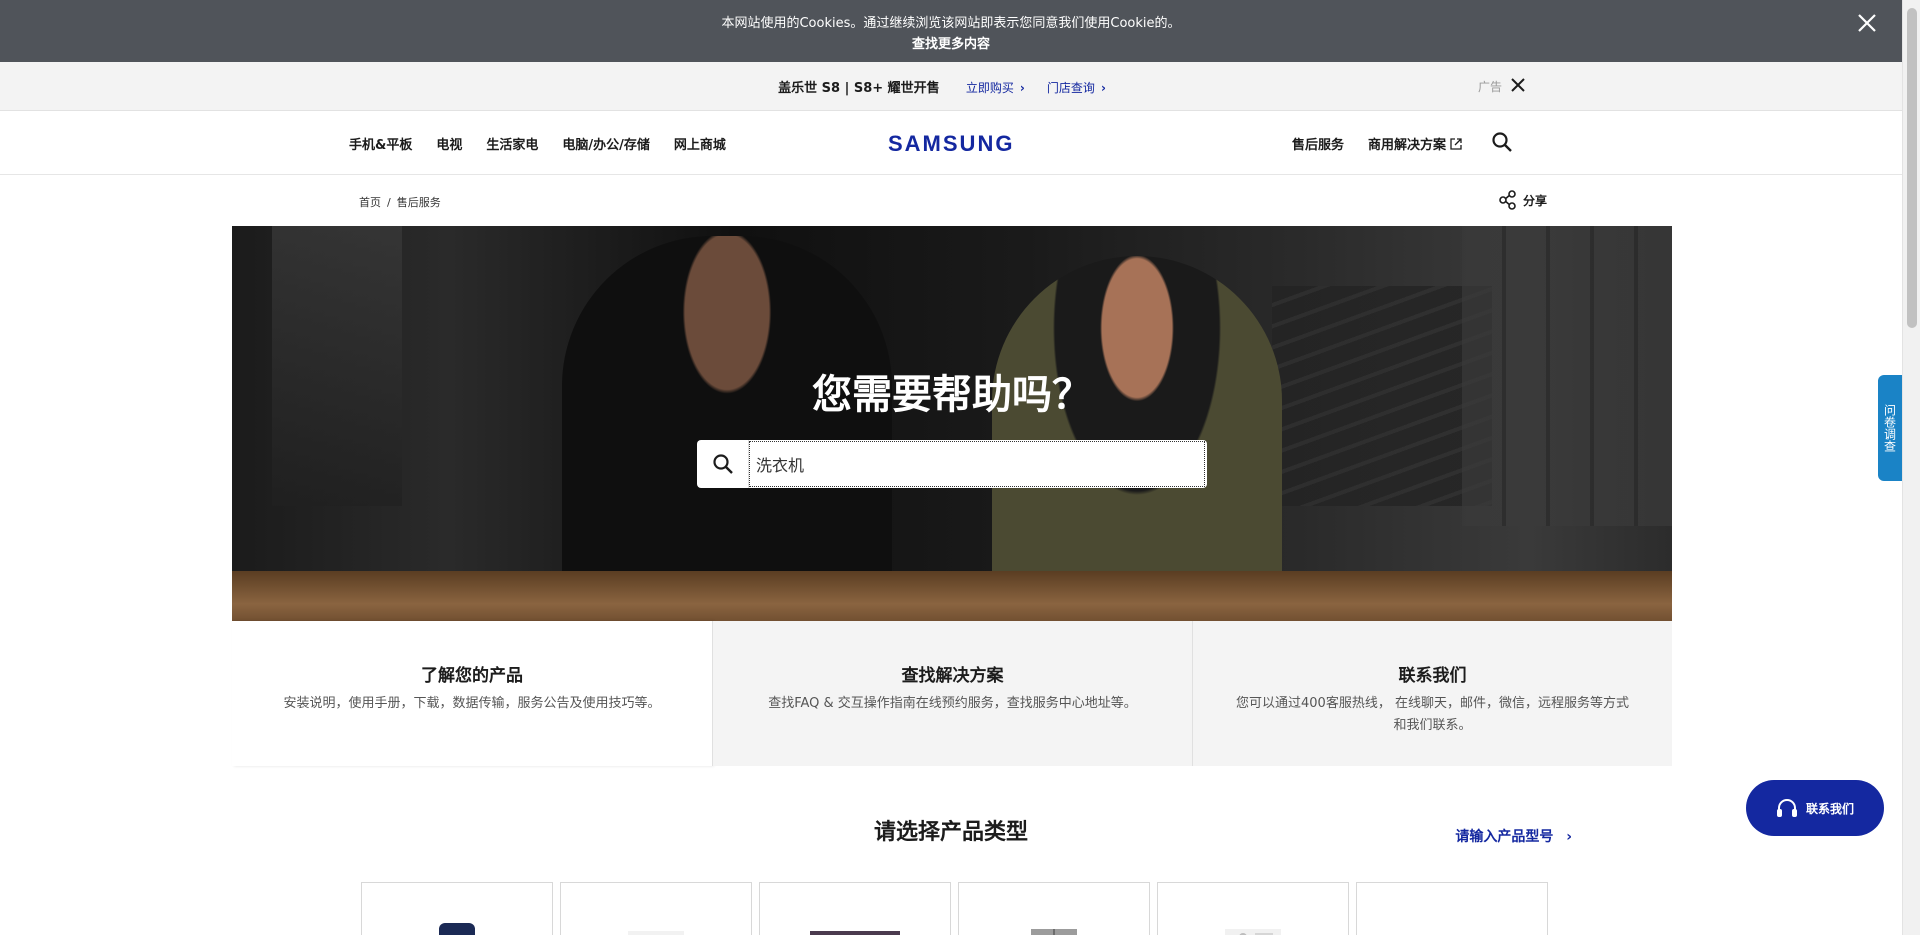  I want to click on tab-title: 联系我们, so click(1432, 676).